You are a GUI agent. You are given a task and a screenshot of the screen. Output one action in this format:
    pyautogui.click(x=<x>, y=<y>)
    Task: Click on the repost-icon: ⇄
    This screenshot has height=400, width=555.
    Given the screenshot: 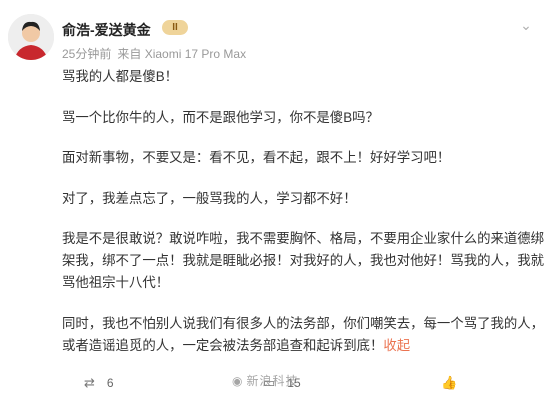 What is the action you would take?
    pyautogui.click(x=89, y=382)
    